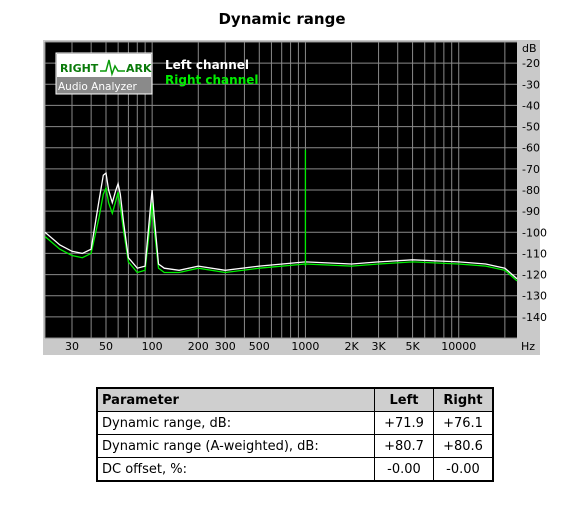 The height and width of the screenshot is (515, 564). Describe the element at coordinates (104, 73) in the screenshot. I see `rightmark-logo: RIGHT ARK Audio Analyzer` at that location.